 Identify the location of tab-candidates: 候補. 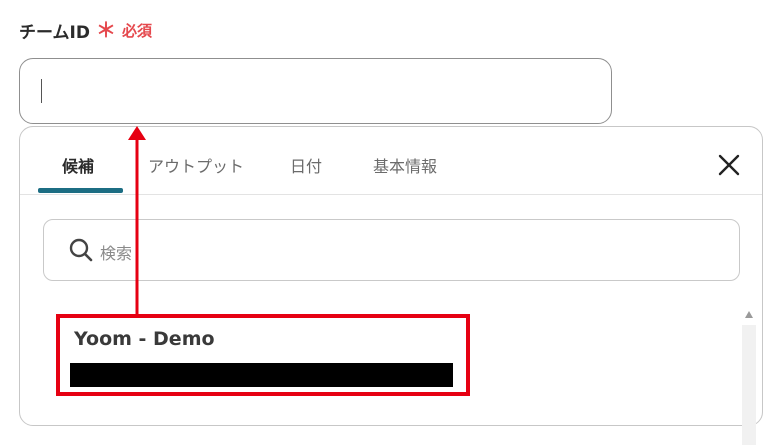
(78, 165).